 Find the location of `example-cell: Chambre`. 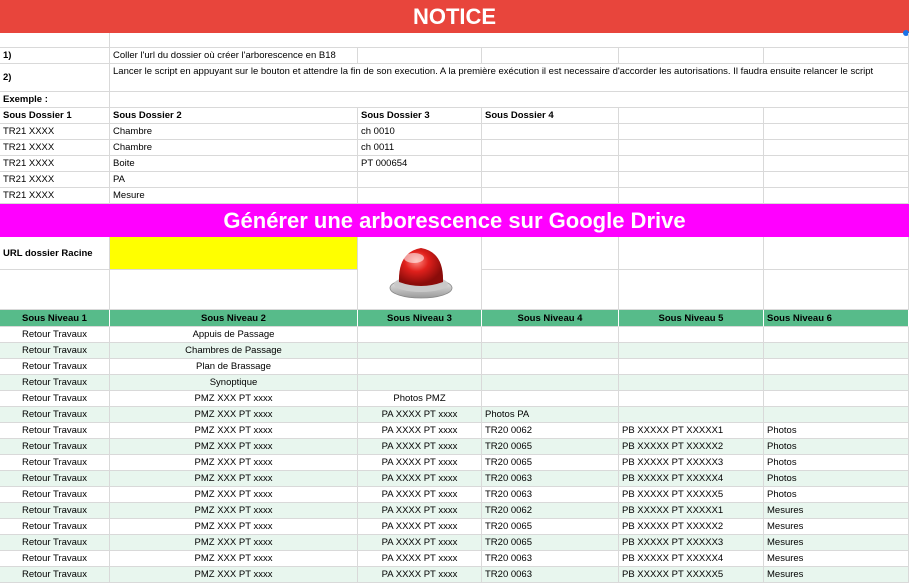

example-cell: Chambre is located at coordinates (234, 132).